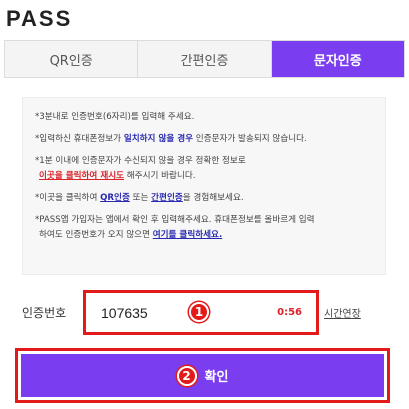 This screenshot has width=409, height=409. What do you see at coordinates (186, 375) in the screenshot?
I see `step-two-badge: 2` at bounding box center [186, 375].